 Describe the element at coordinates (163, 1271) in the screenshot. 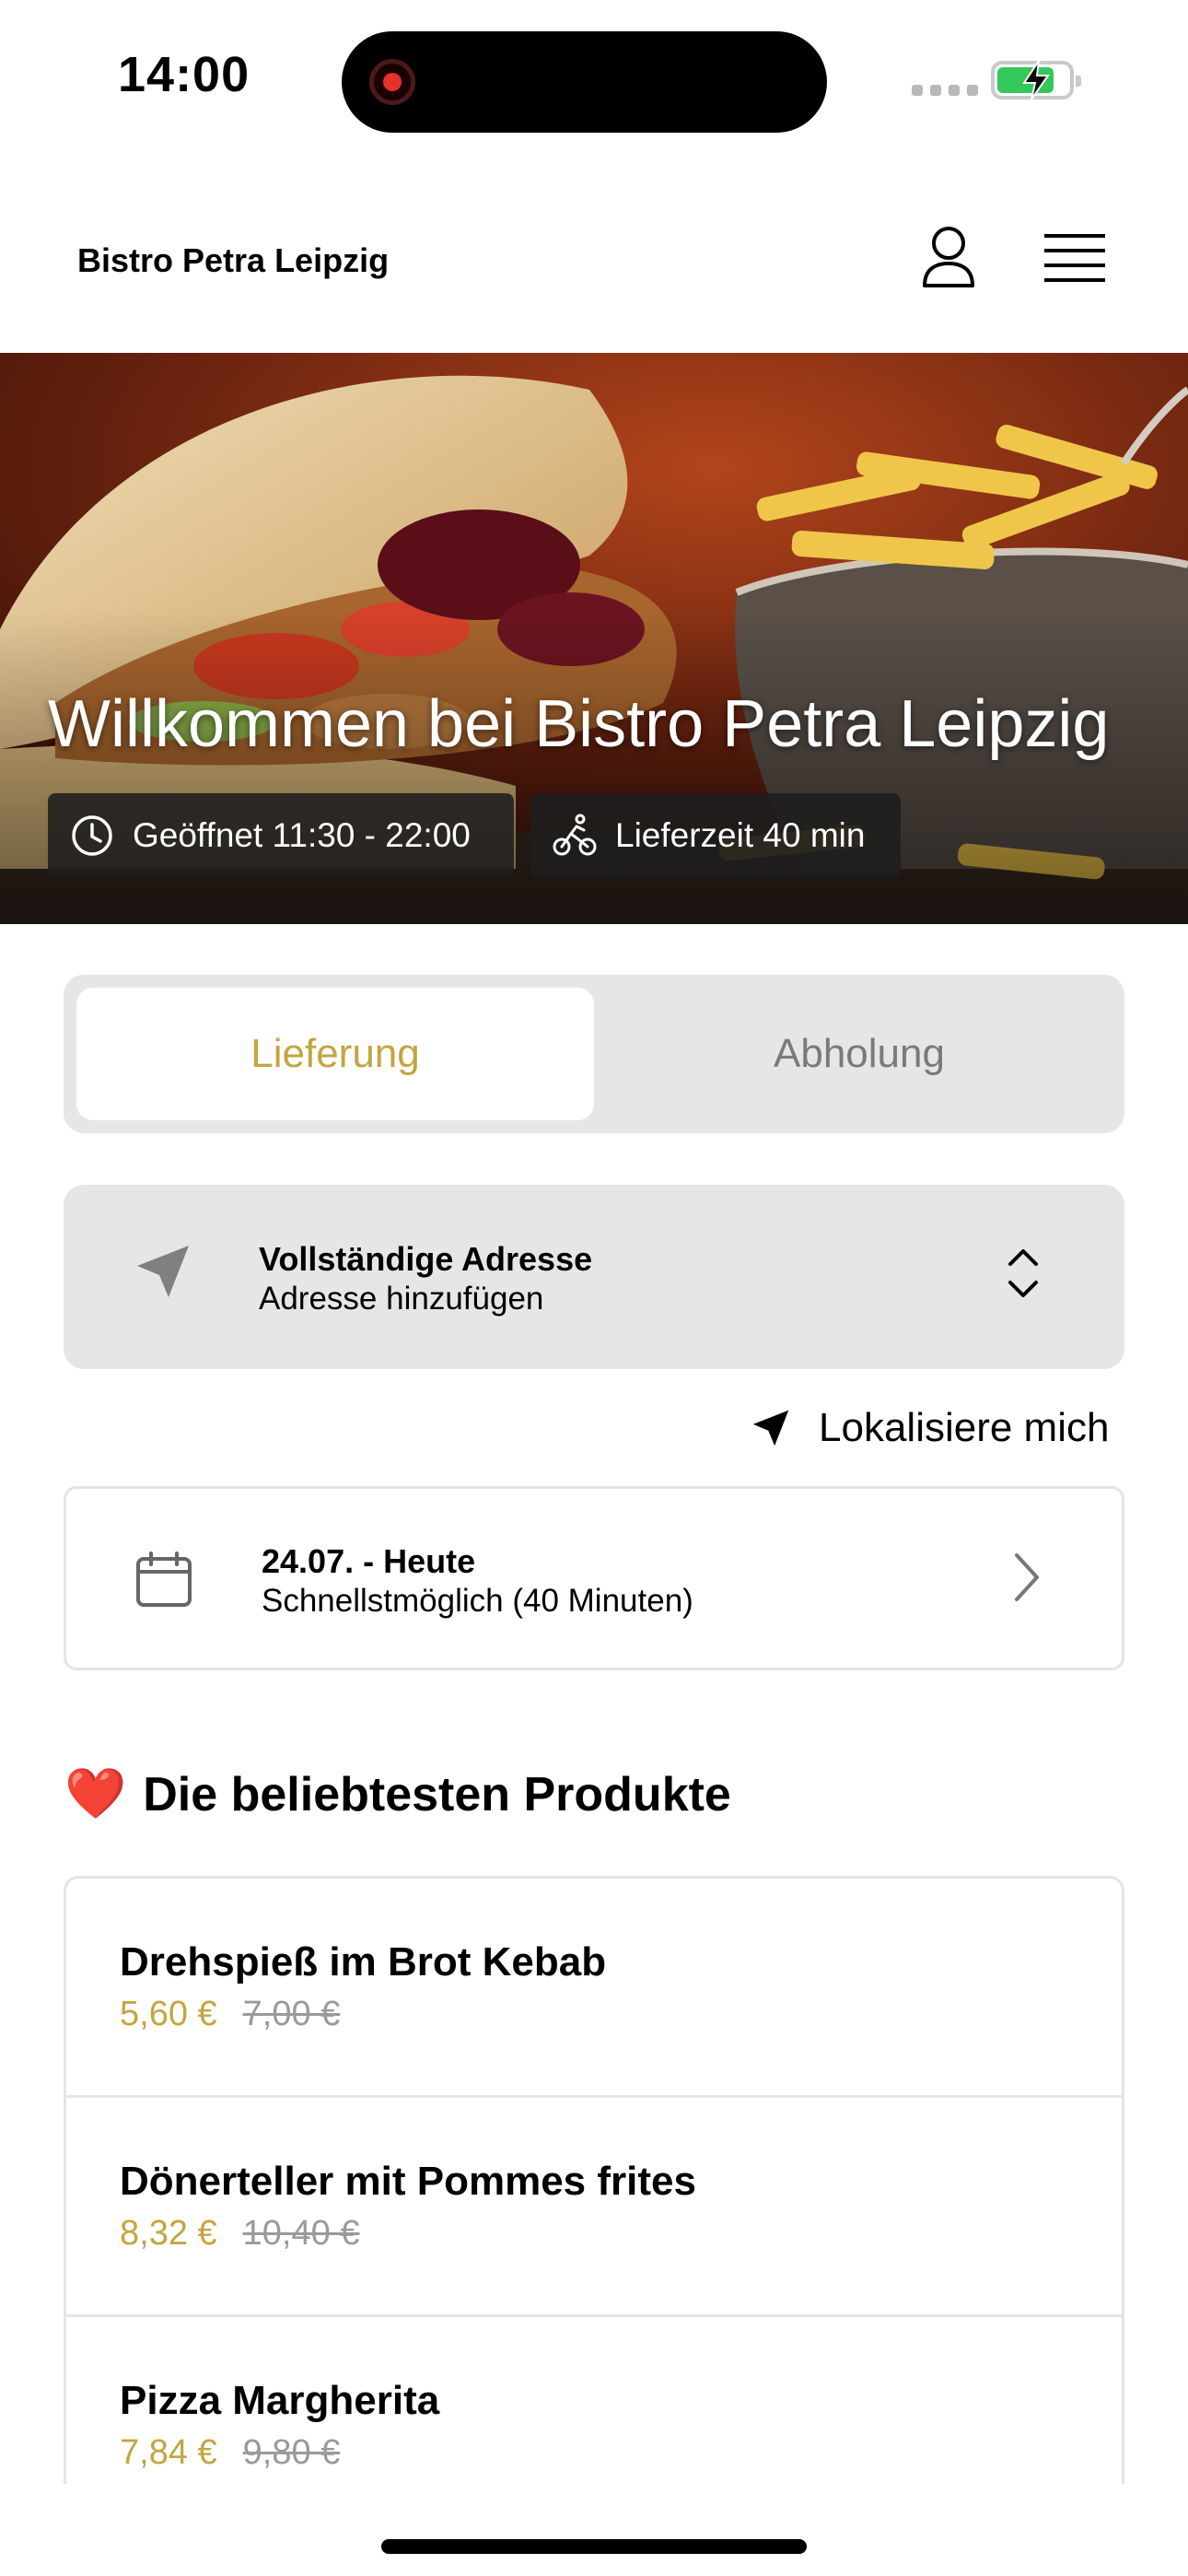

I see `location-arrow-icon` at that location.